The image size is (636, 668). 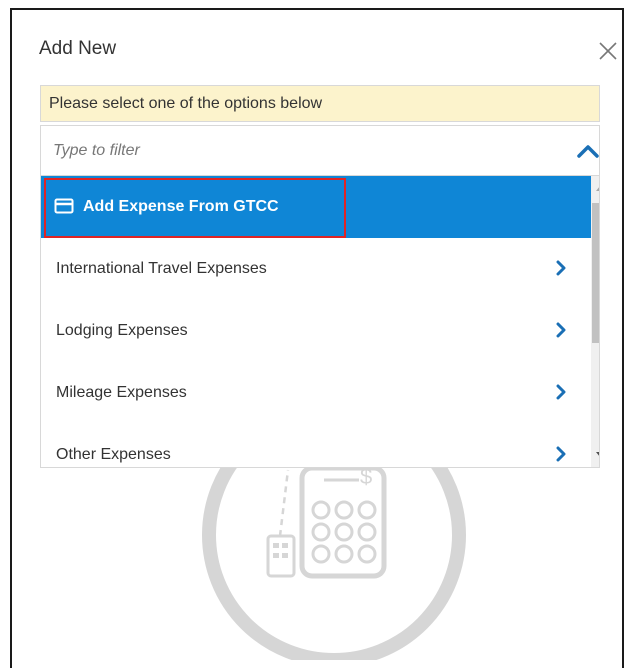 What do you see at coordinates (316, 393) in the screenshot?
I see `option-mileage-expenses: Mileage Expenses` at bounding box center [316, 393].